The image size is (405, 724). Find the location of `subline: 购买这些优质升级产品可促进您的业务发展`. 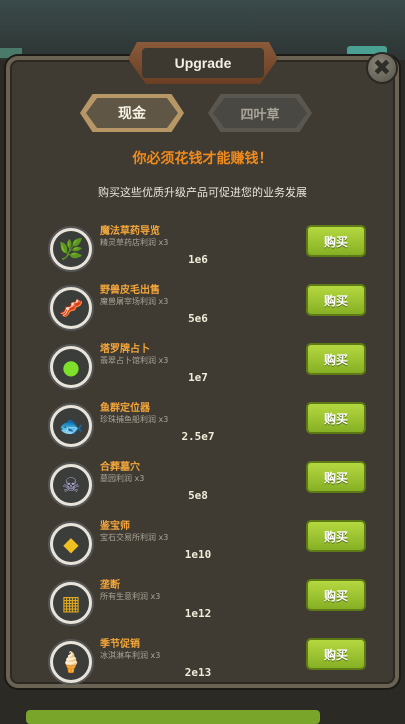

subline: 购买这些优质升级产品可促进您的业务发展 is located at coordinates (202, 192).